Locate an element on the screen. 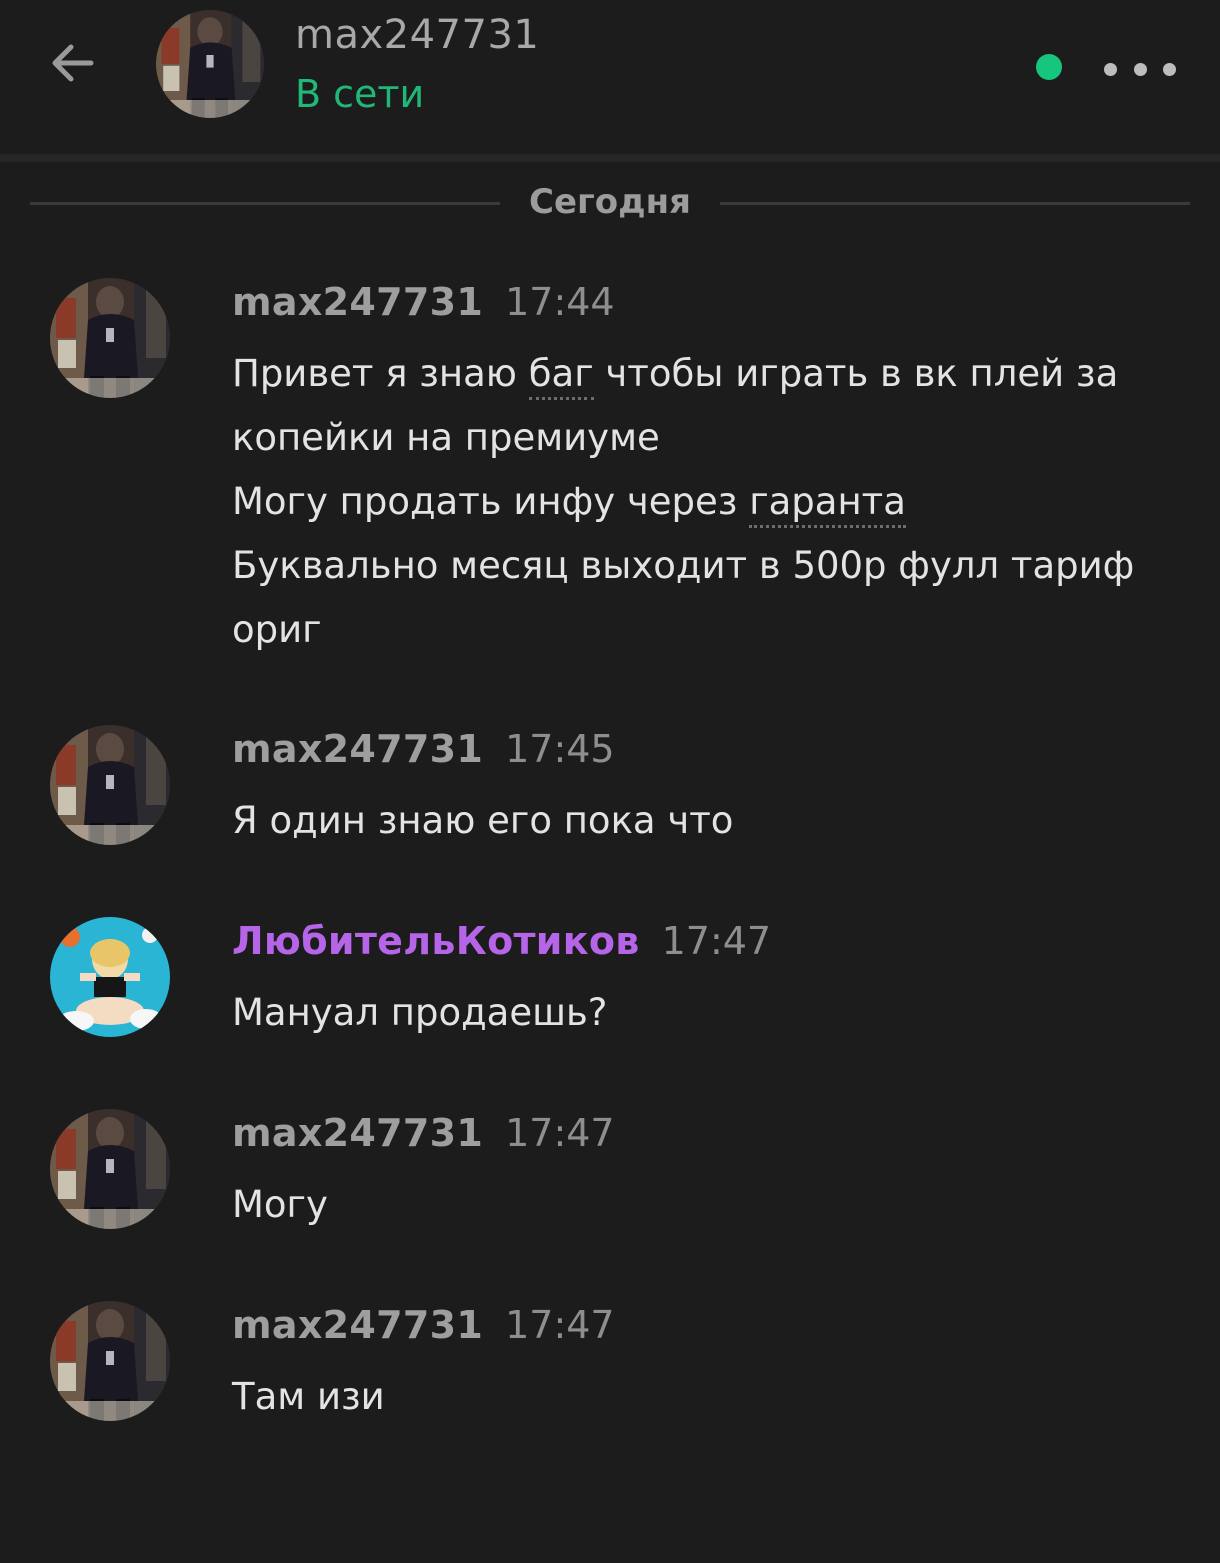 This screenshot has height=1563, width=1220. message-text: Там изи is located at coordinates (308, 1396).